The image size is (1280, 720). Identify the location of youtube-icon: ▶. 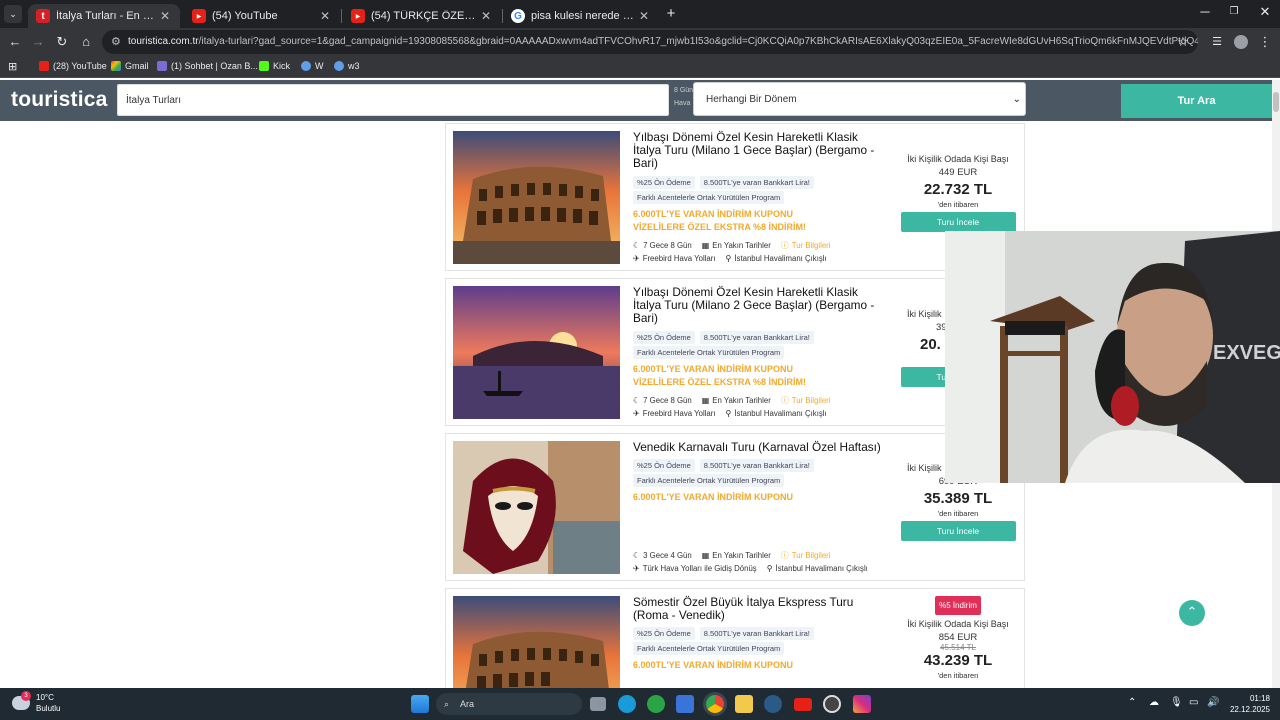
(358, 16).